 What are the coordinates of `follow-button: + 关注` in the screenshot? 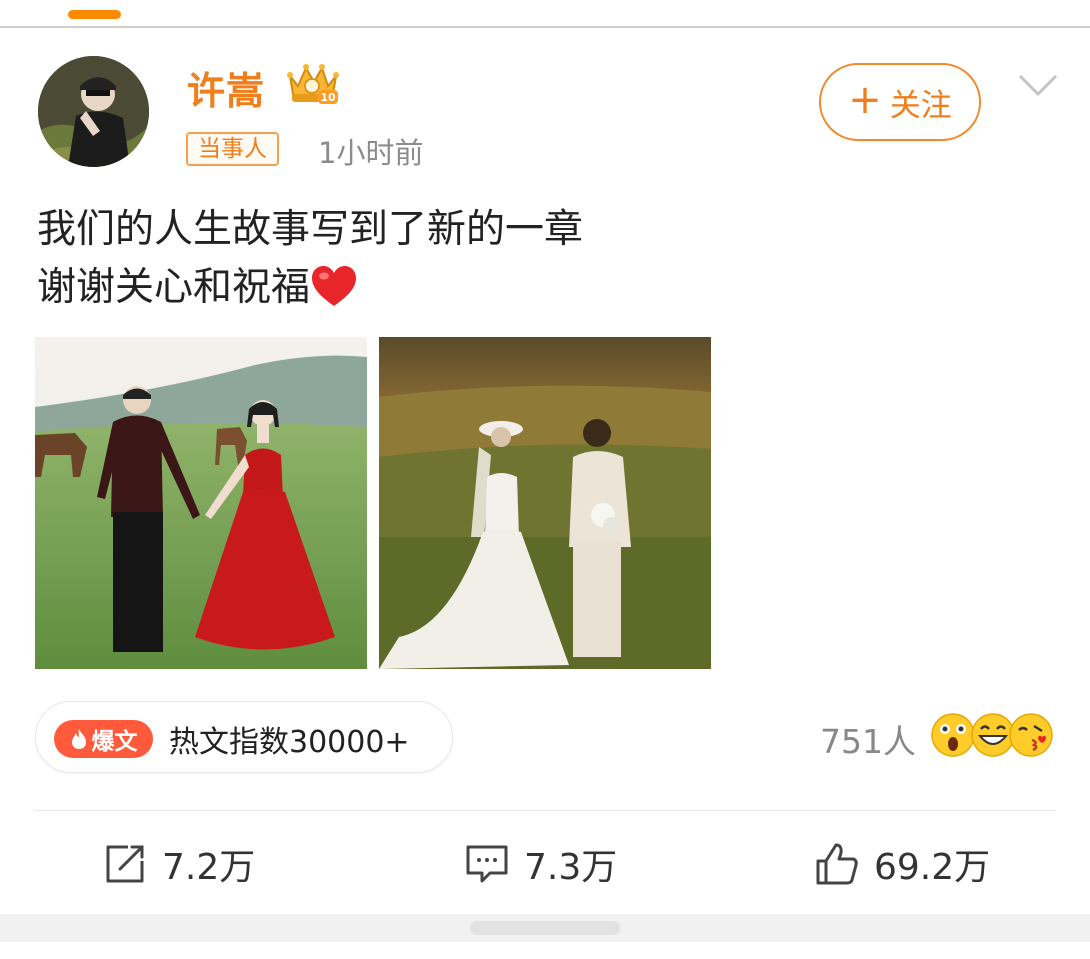 It's located at (900, 102).